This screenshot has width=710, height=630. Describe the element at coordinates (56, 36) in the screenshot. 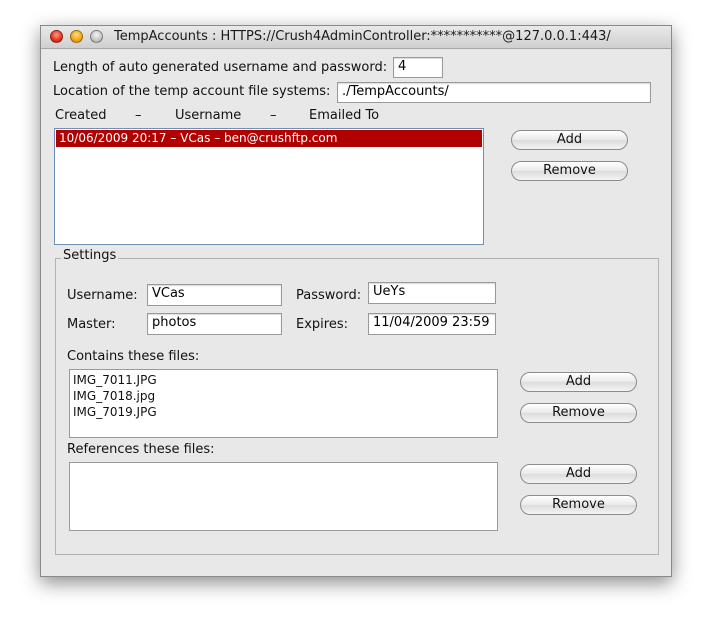

I see `close-window-icon` at that location.